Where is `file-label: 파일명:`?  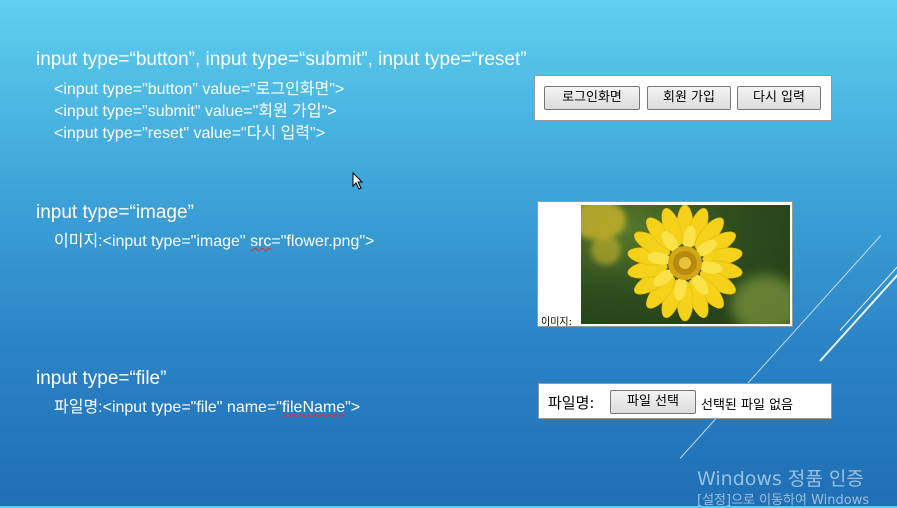
file-label: 파일명: is located at coordinates (571, 403).